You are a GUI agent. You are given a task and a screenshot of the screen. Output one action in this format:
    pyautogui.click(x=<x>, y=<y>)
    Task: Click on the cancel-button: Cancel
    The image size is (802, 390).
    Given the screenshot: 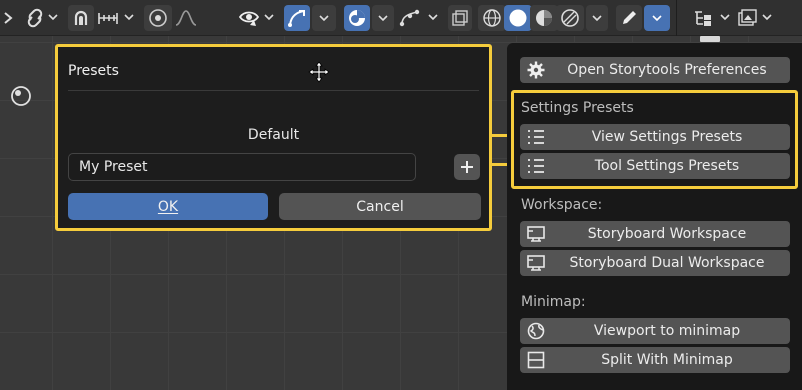 What is the action you would take?
    pyautogui.click(x=380, y=206)
    